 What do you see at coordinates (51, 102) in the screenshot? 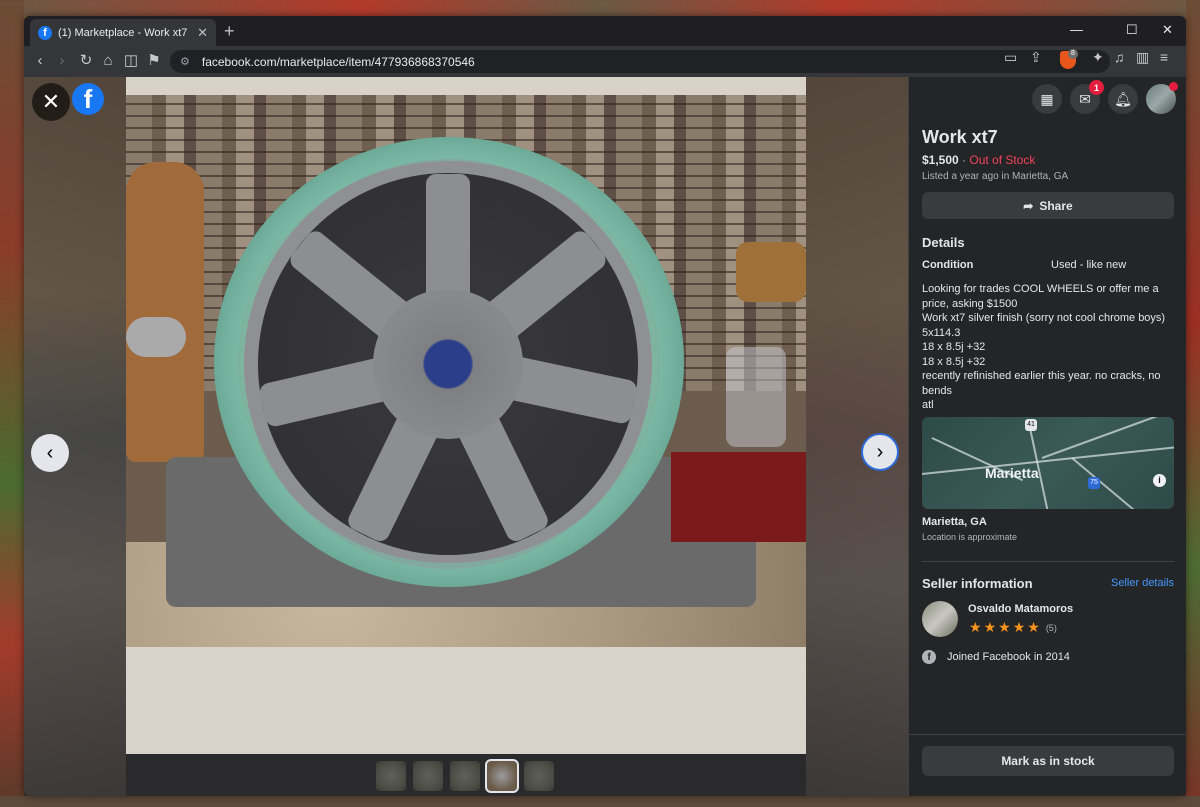
I see `close-icon: ✕` at bounding box center [51, 102].